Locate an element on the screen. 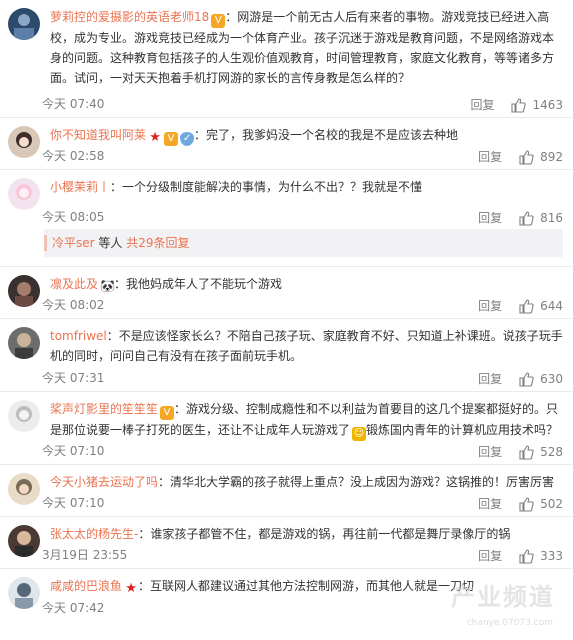 The width and height of the screenshot is (573, 640). timestamp: 今天 07:42 is located at coordinates (73, 608).